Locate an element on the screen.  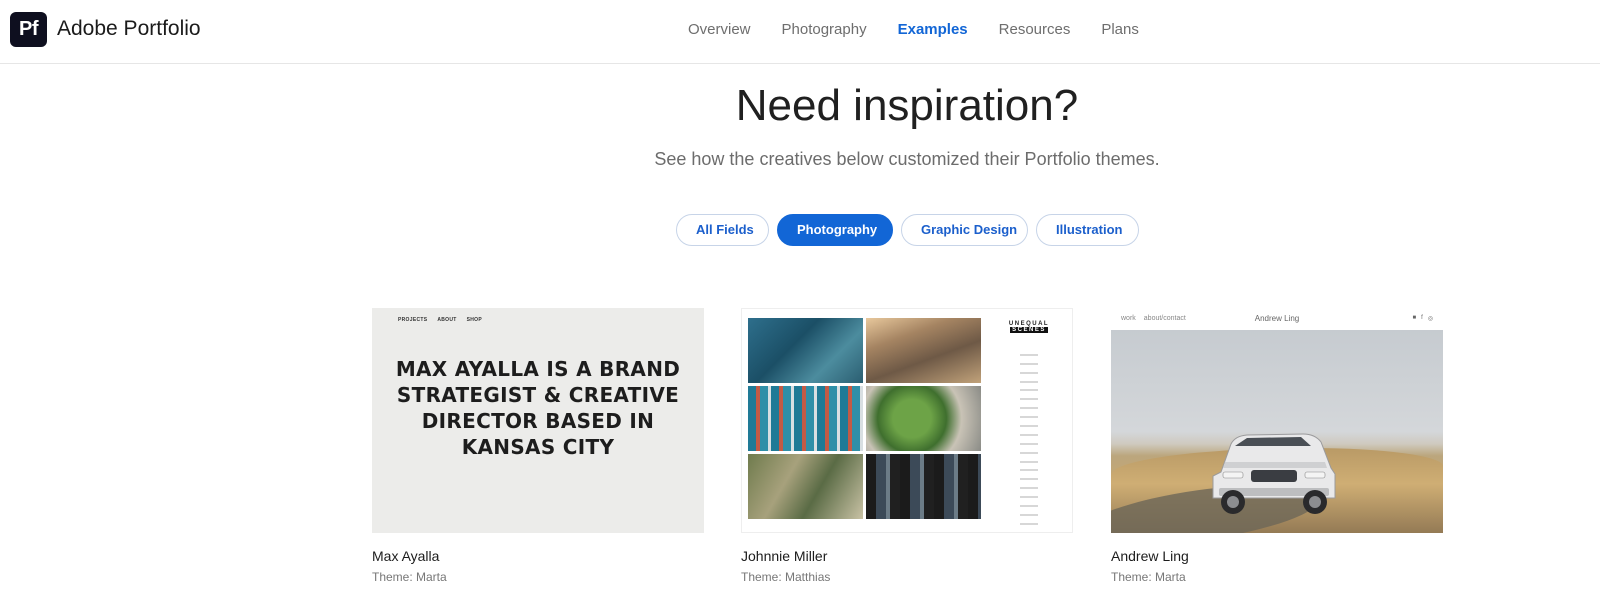
filter-graphic-design: Graphic Design is located at coordinates (964, 230).